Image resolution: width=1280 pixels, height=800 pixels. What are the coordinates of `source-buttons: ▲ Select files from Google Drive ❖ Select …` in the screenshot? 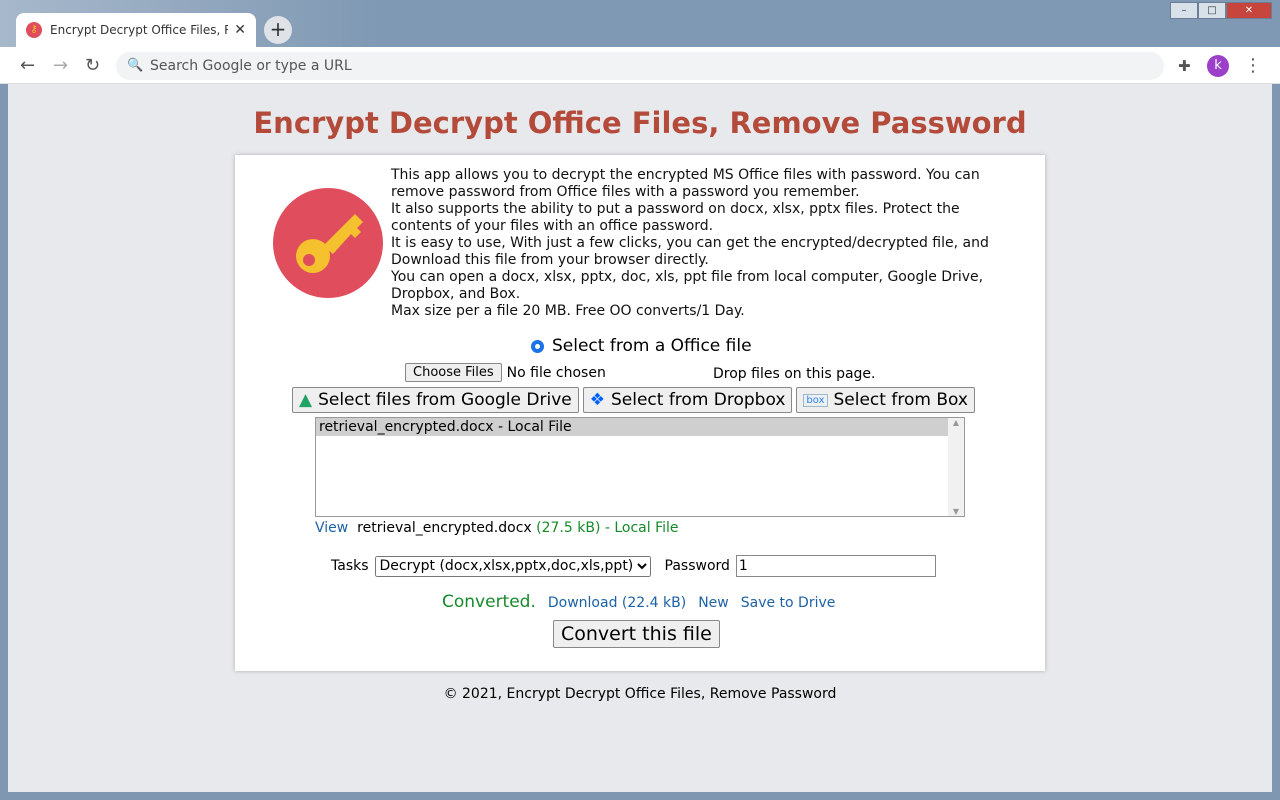 It's located at (633, 400).